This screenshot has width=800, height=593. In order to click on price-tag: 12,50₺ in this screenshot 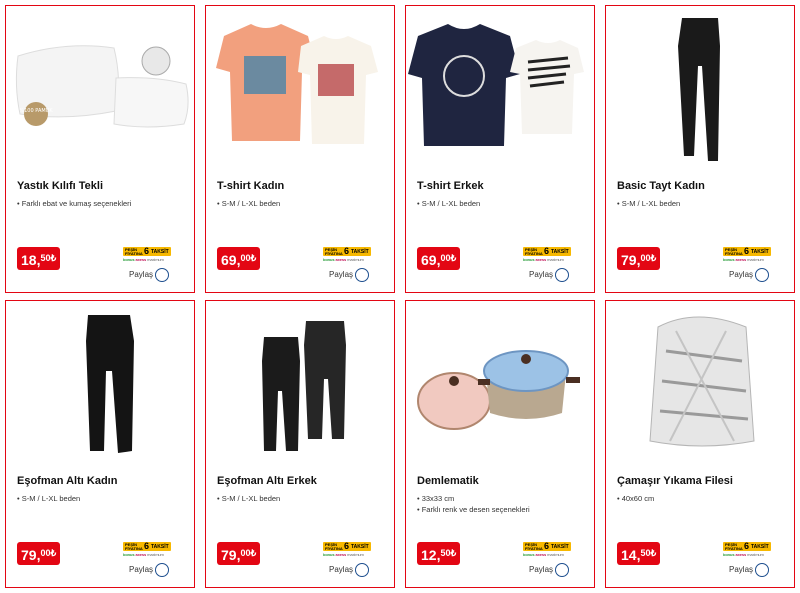, I will do `click(438, 553)`.